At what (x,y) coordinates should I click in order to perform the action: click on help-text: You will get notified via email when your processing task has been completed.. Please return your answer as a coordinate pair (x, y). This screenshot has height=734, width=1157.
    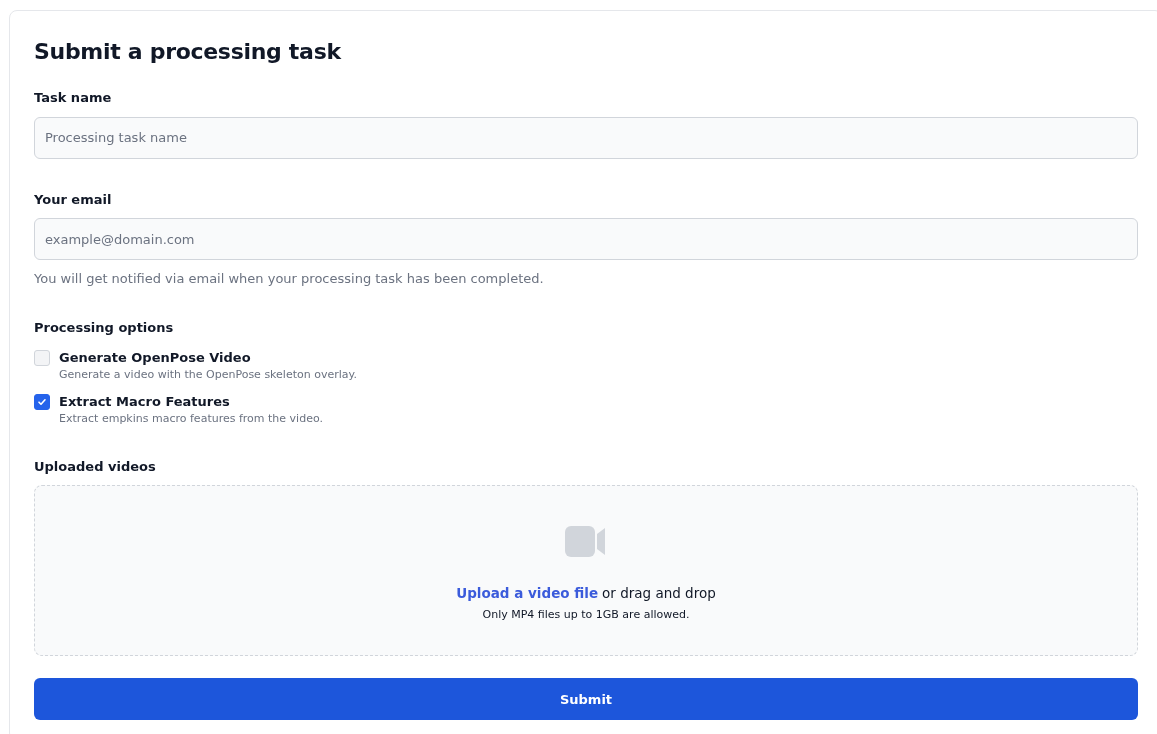
    Looking at the image, I should click on (289, 279).